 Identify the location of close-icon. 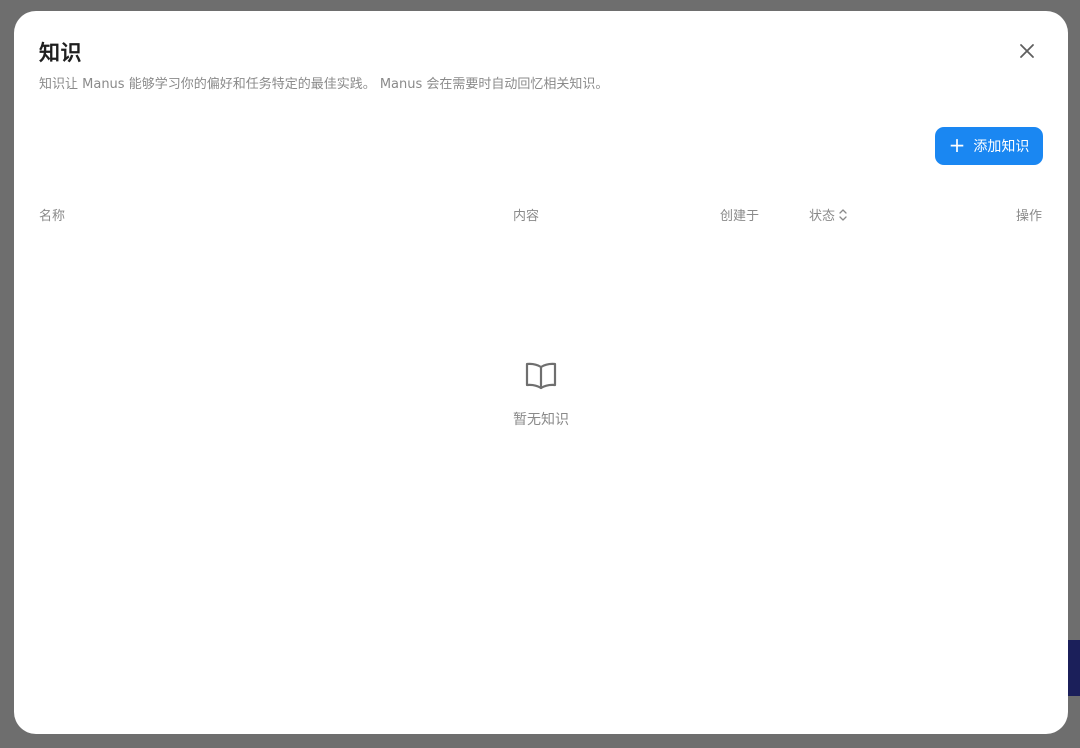
(1027, 51).